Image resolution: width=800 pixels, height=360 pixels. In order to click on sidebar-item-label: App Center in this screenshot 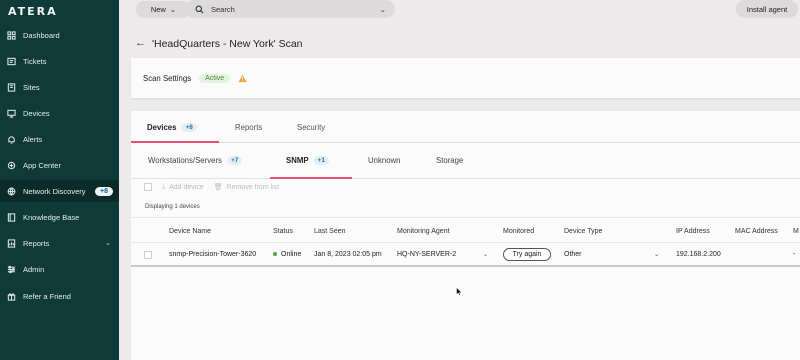, I will do `click(42, 165)`.